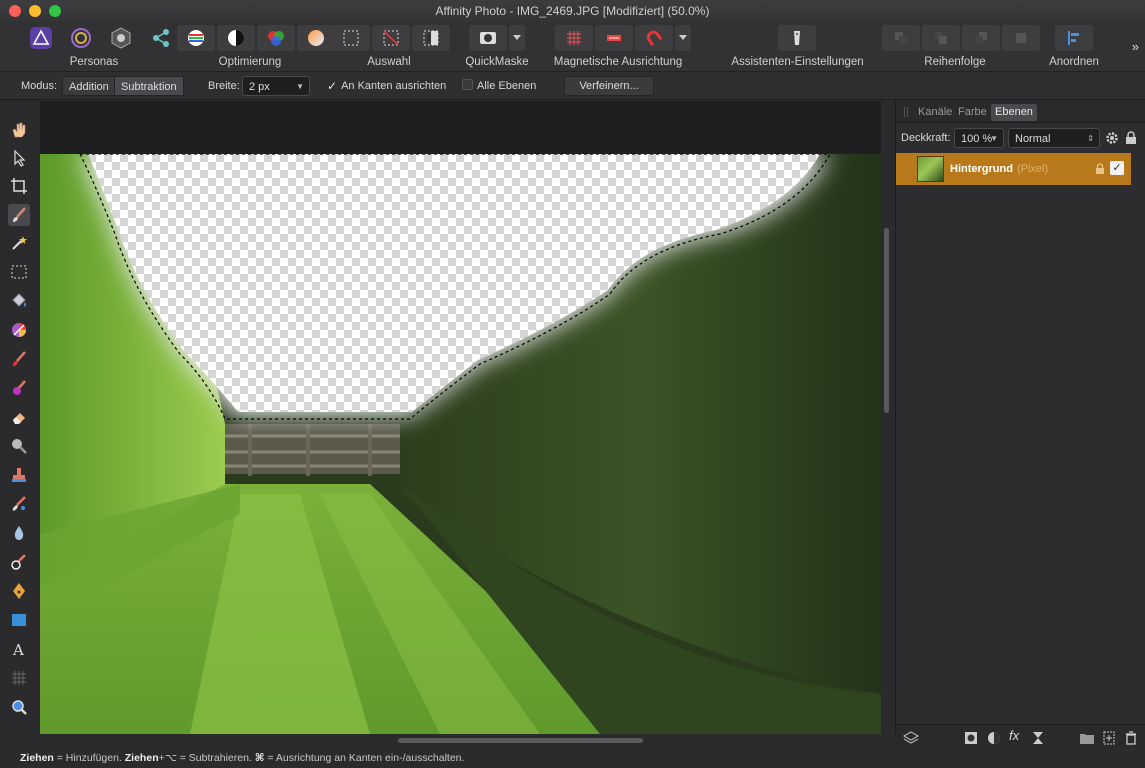  What do you see at coordinates (19, 562) in the screenshot?
I see `smudge-tool` at bounding box center [19, 562].